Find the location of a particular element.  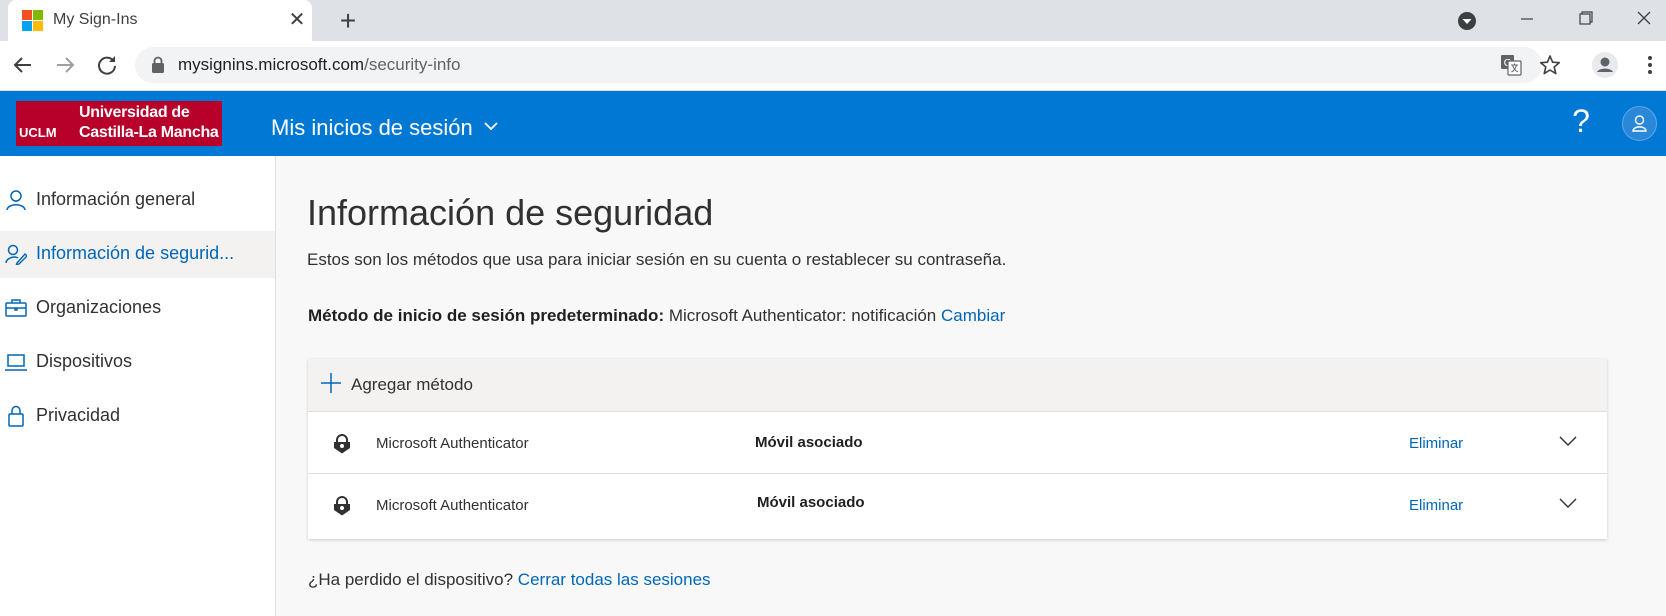

logo-line2: Castilla-La Mancha is located at coordinates (149, 132).